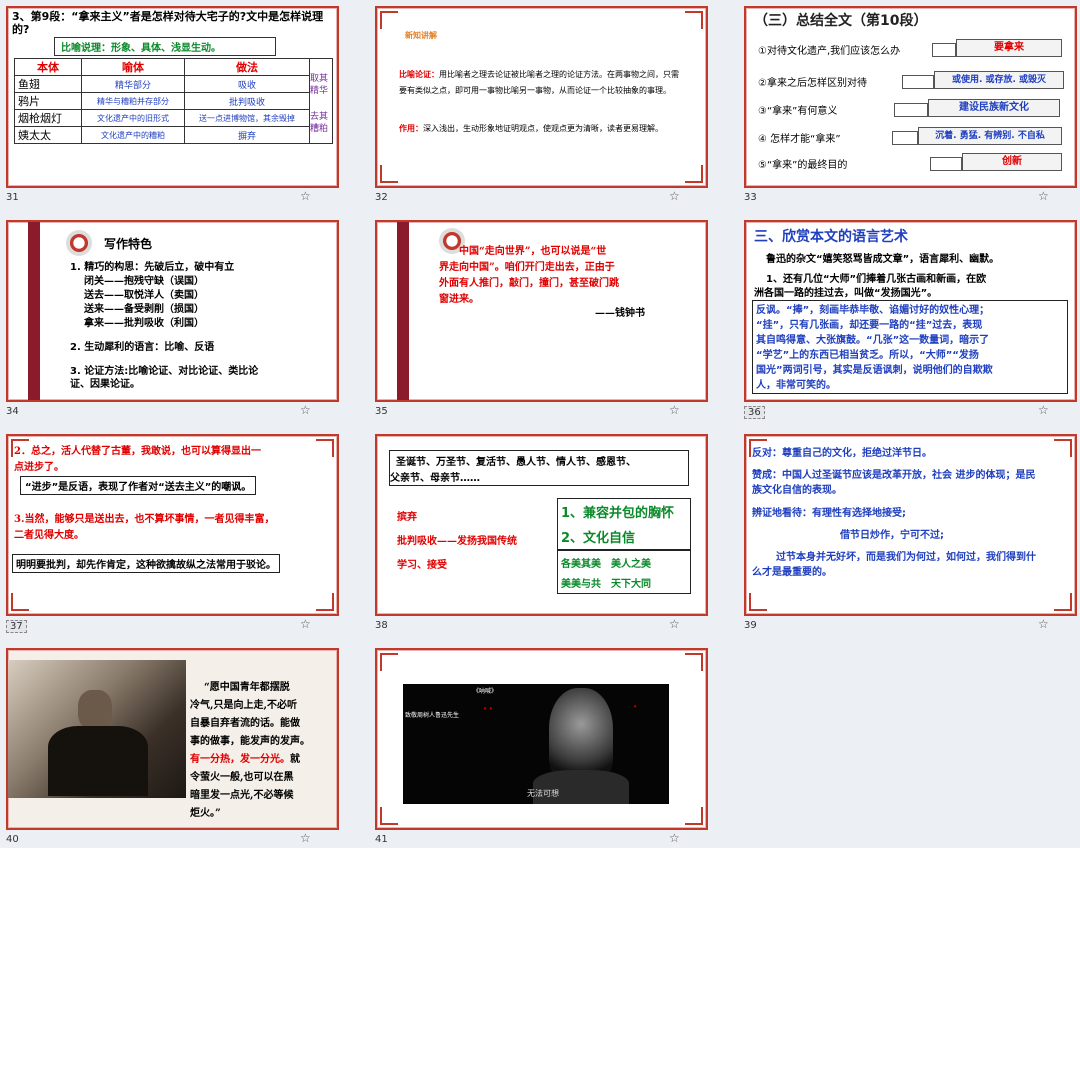  What do you see at coordinates (1012, 162) in the screenshot?
I see `answer-box: 创新` at bounding box center [1012, 162].